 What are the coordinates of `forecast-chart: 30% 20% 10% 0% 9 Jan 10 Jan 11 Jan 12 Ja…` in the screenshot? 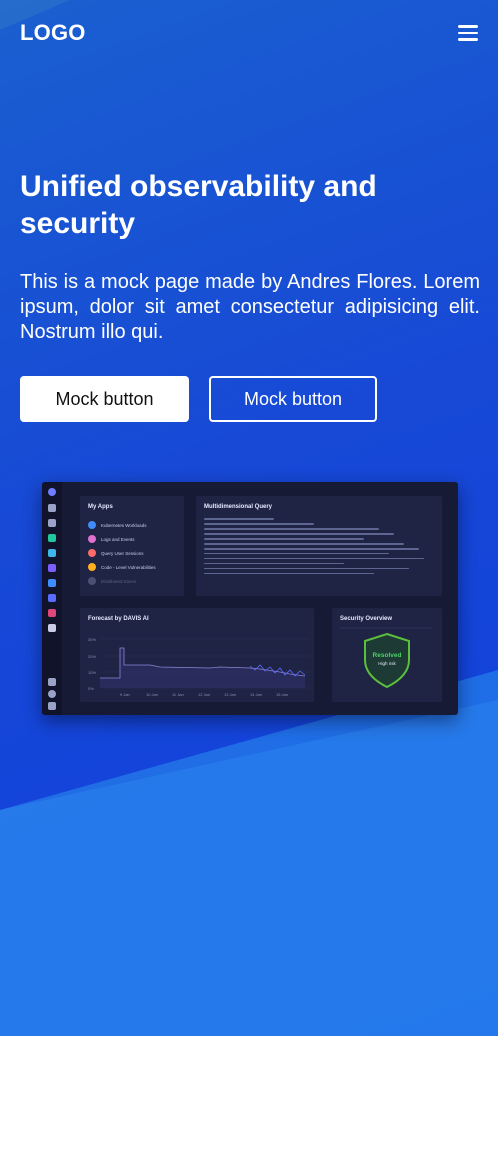 It's located at (199, 667).